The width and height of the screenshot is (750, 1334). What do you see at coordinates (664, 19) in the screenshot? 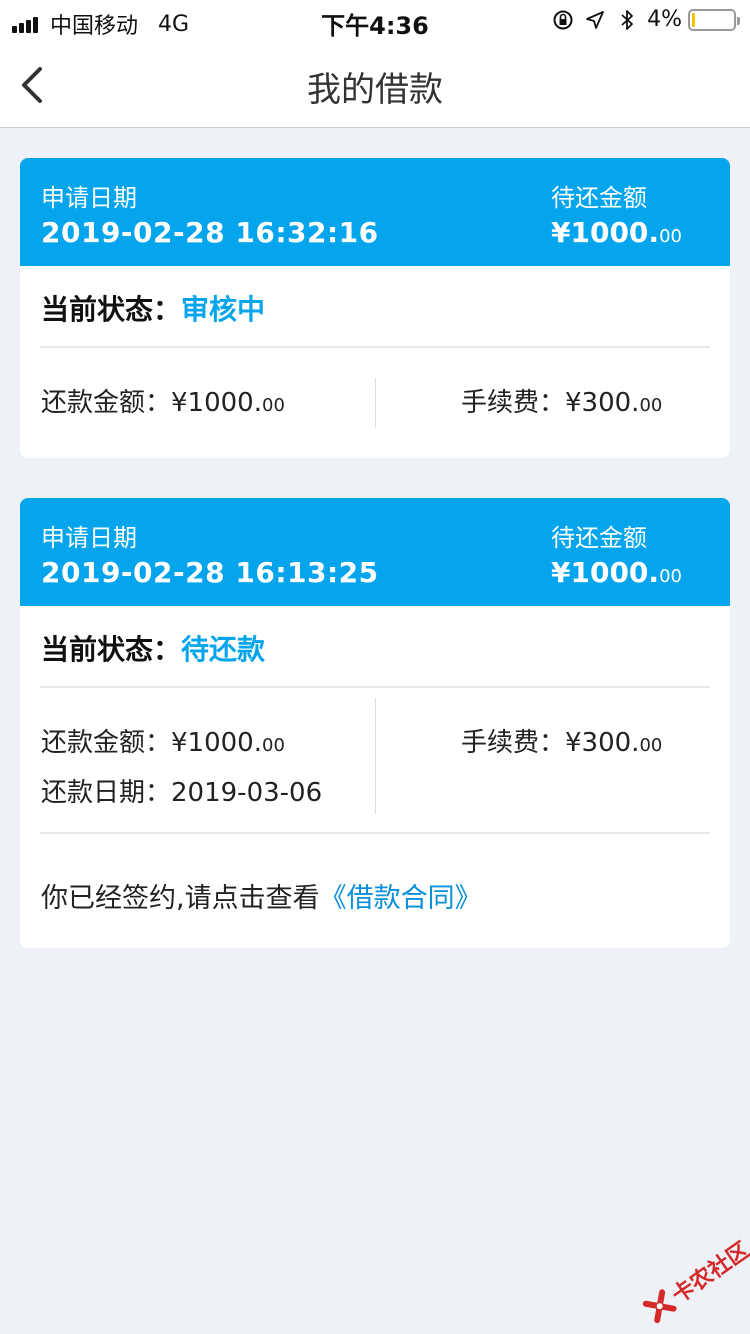
I see `battery-percent: 4%` at bounding box center [664, 19].